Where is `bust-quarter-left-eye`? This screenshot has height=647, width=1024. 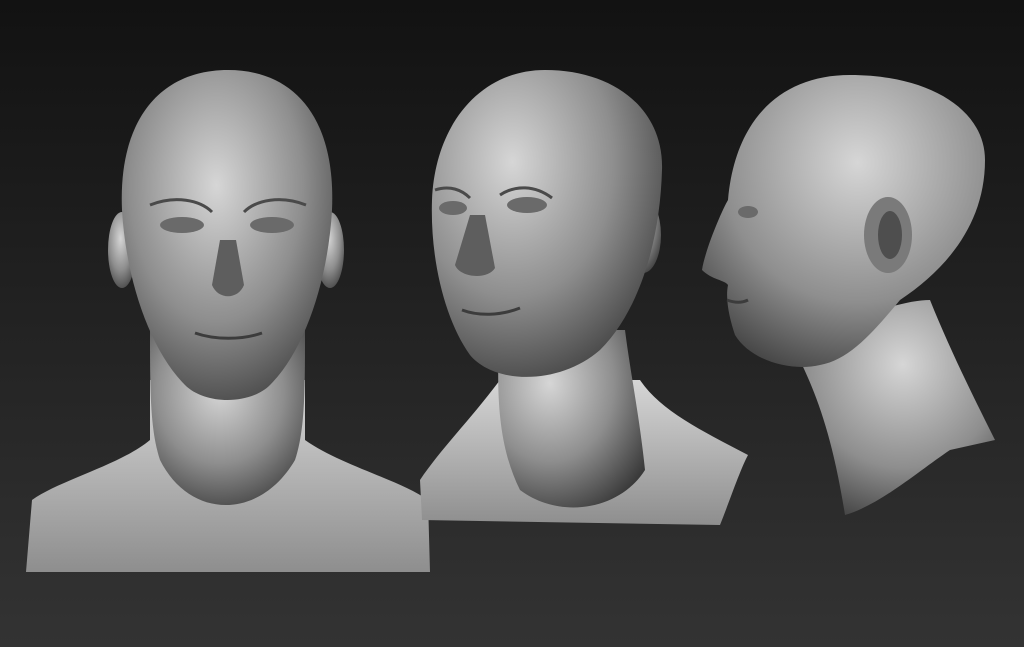
bust-quarter-left-eye is located at coordinates (453, 208).